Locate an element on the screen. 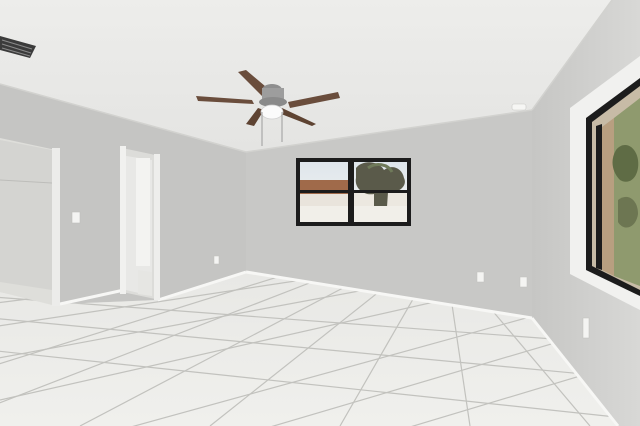 The height and width of the screenshot is (426, 640). fan-light is located at coordinates (272, 112).